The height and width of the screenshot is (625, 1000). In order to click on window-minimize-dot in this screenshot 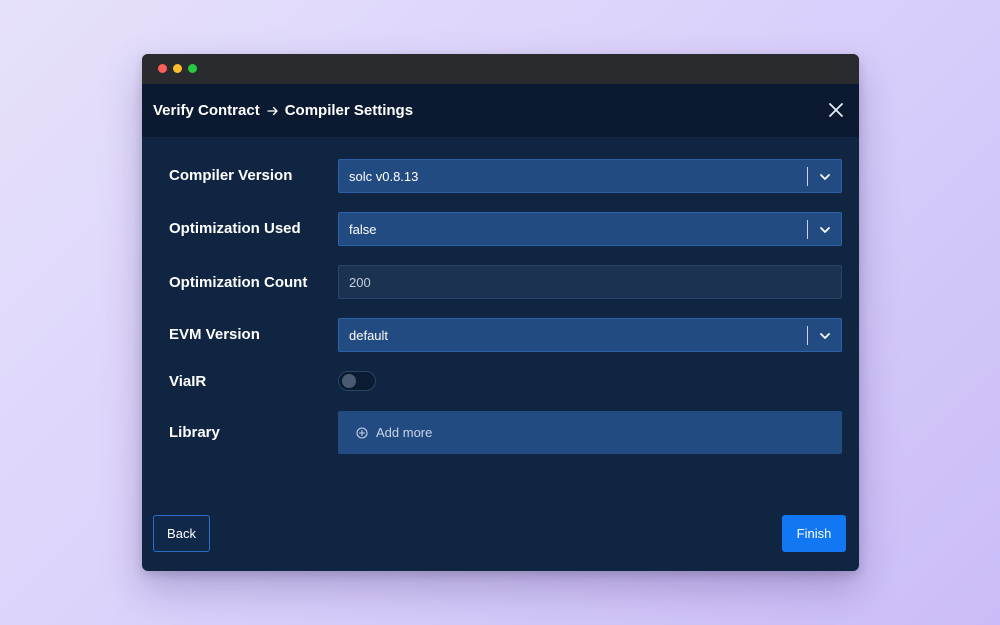, I will do `click(177, 68)`.